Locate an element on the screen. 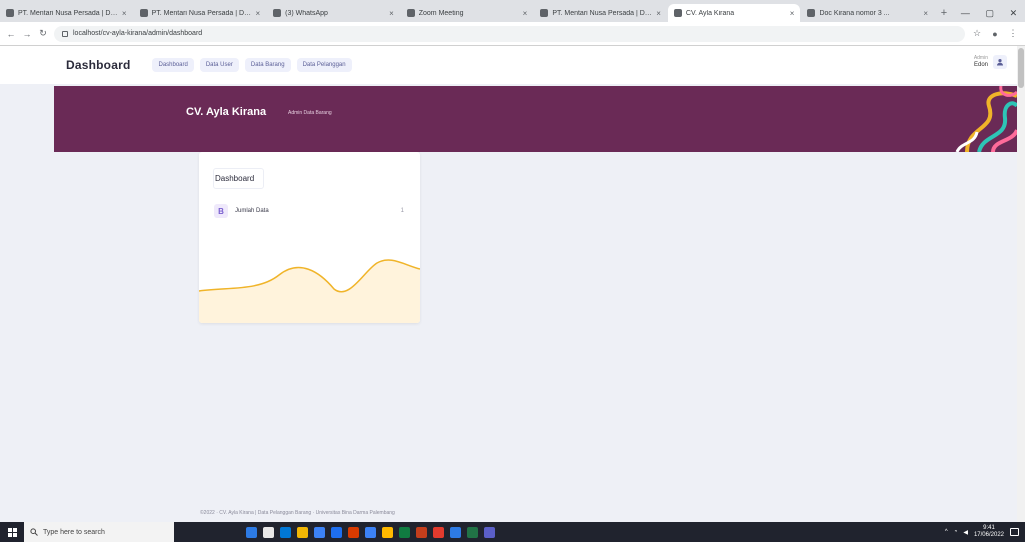 The height and width of the screenshot is (542, 1025). stat-value: 1 is located at coordinates (402, 211).